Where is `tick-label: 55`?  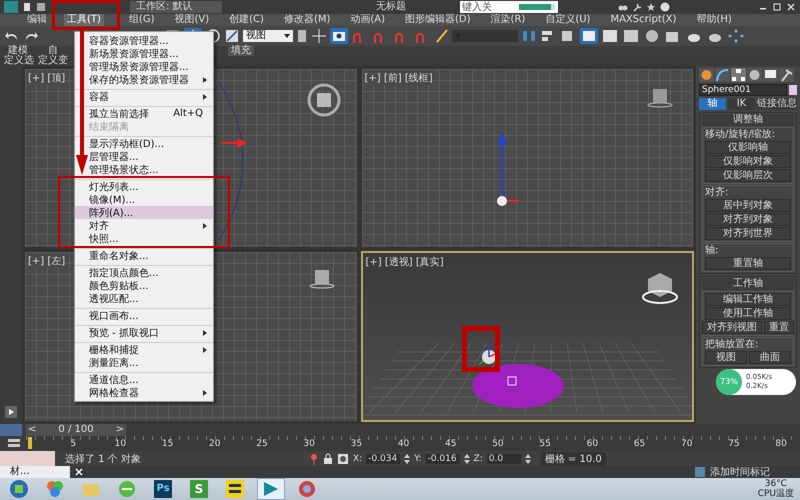
tick-label: 55 is located at coordinates (545, 444).